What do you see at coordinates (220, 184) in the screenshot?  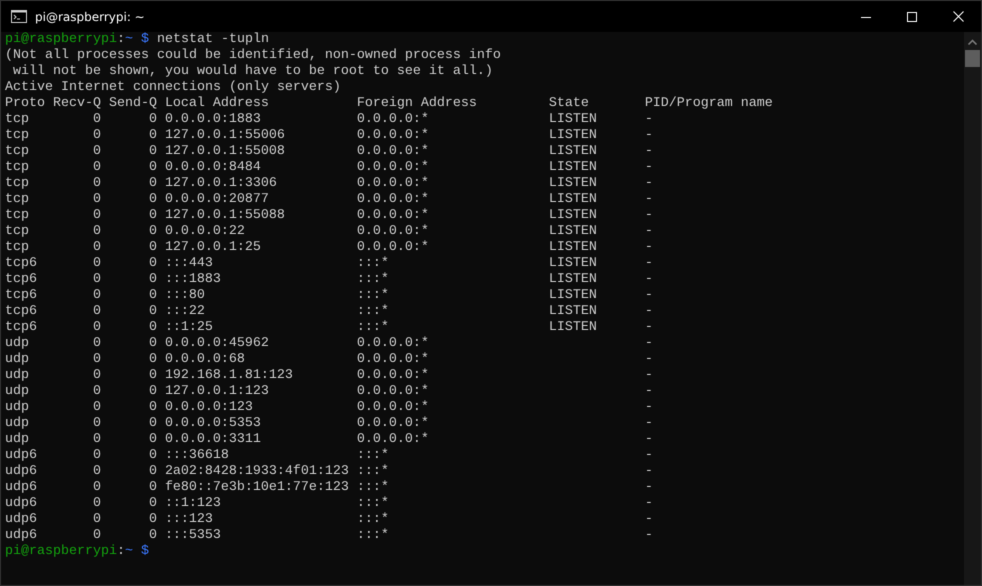 I see `table-cell: 127.0.0.1:3306` at bounding box center [220, 184].